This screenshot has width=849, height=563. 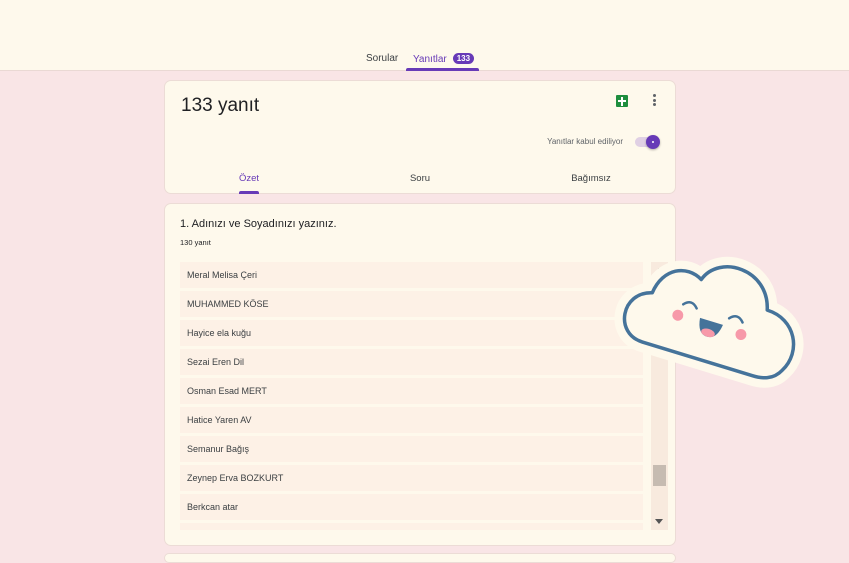 I want to click on next-card, so click(x=420, y=558).